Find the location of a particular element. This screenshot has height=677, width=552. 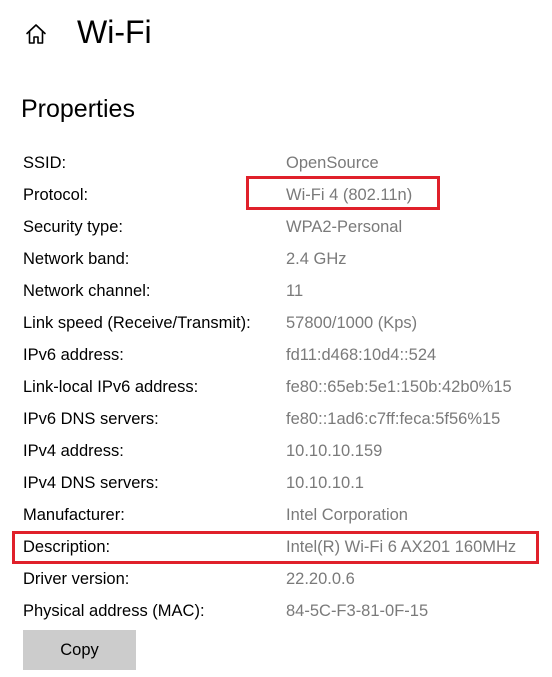

home-icon is located at coordinates (36, 34).